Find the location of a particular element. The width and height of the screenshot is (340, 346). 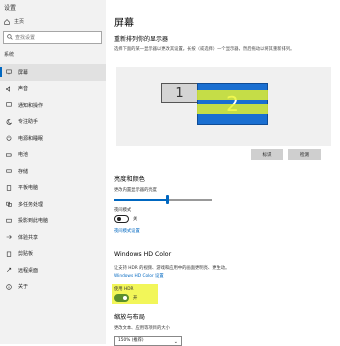

settings-search-box is located at coordinates (52, 37).